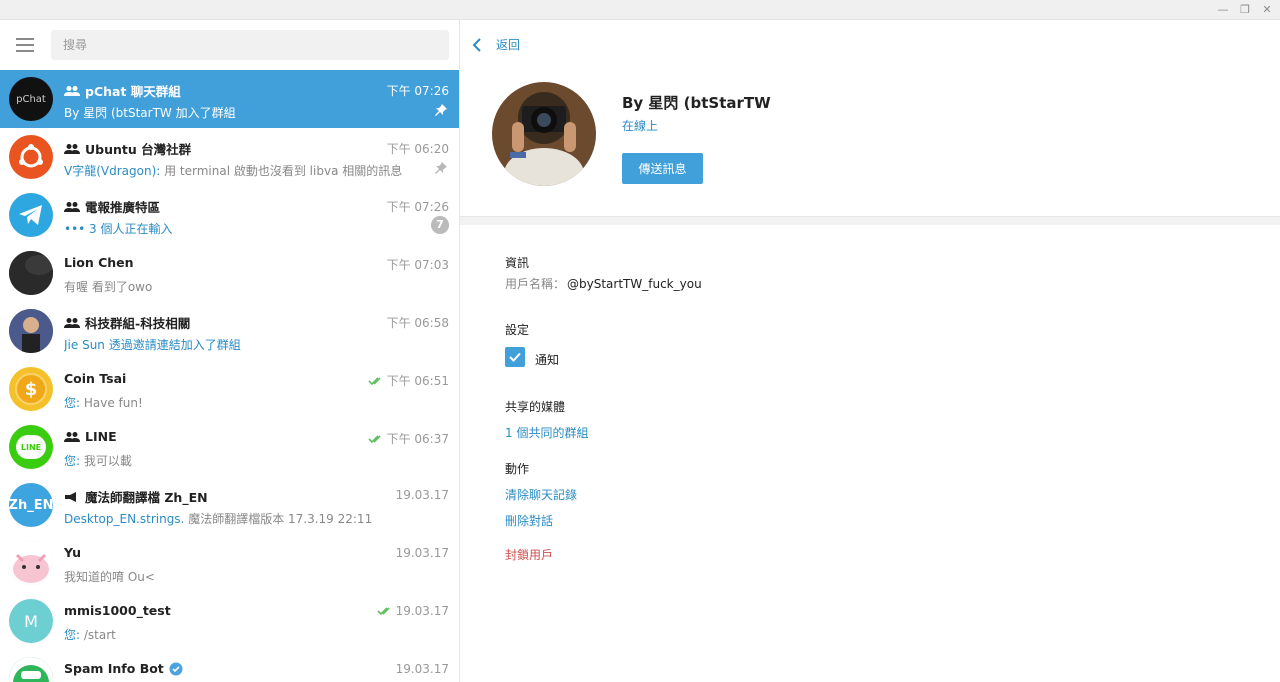  Describe the element at coordinates (112, 206) in the screenshot. I see `chat-name: 電報推廣特區` at that location.